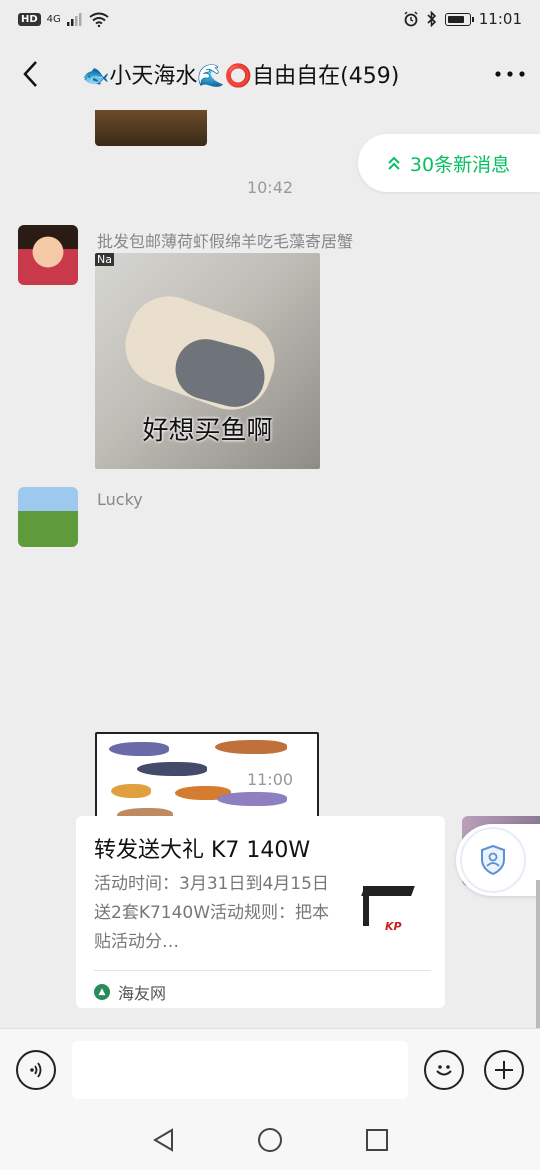 This screenshot has height=1170, width=540. I want to click on card-source-label: 海友网, so click(142, 993).